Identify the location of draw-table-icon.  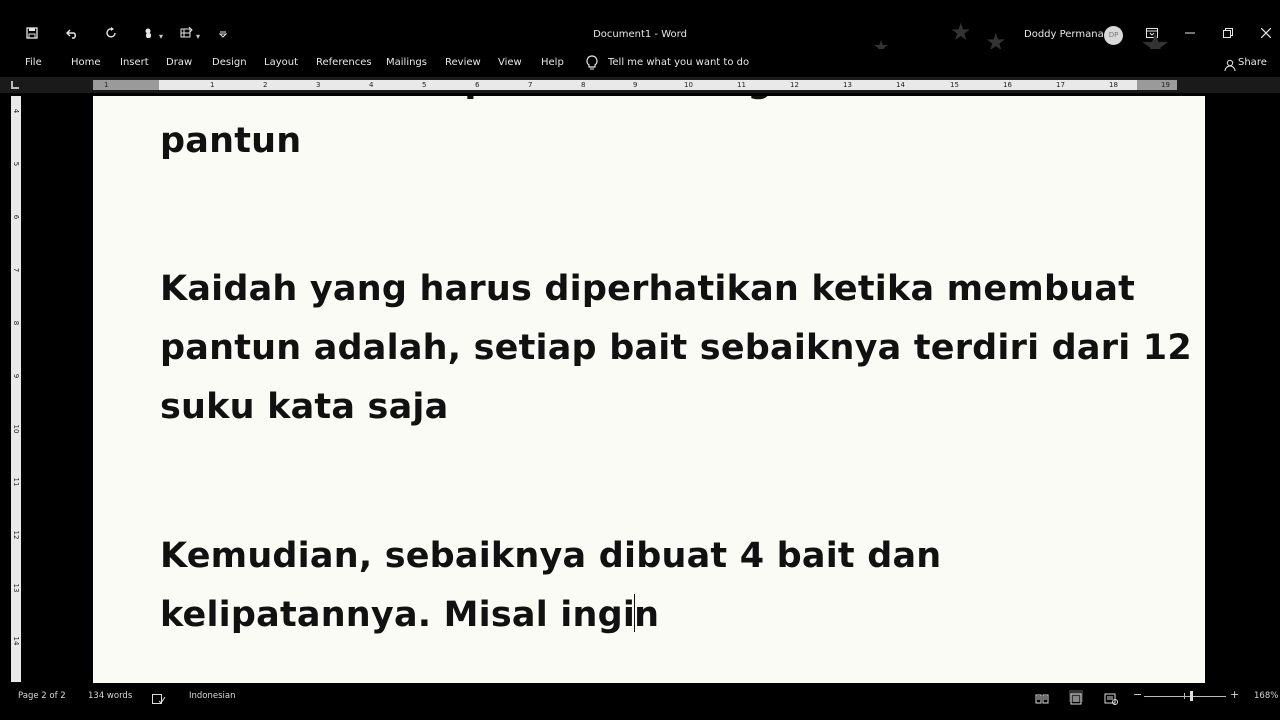
(186, 36).